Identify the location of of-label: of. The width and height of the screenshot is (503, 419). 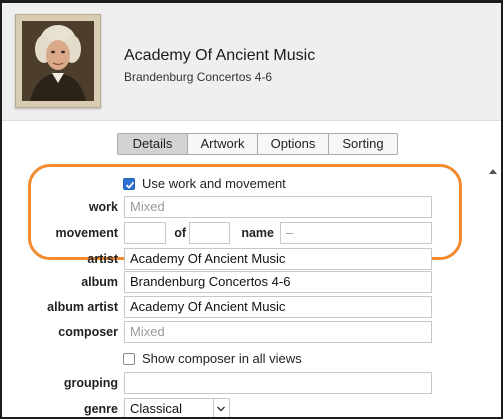
(180, 233).